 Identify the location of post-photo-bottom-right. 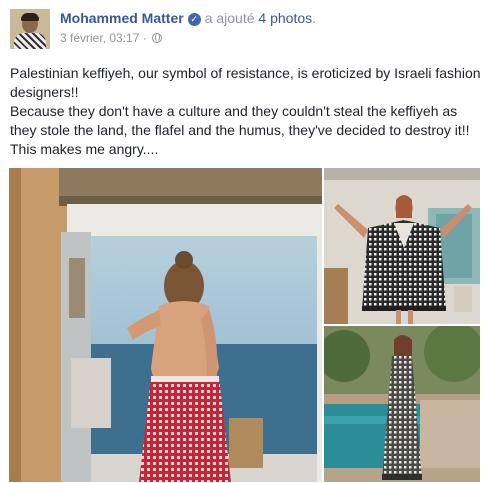
(402, 404).